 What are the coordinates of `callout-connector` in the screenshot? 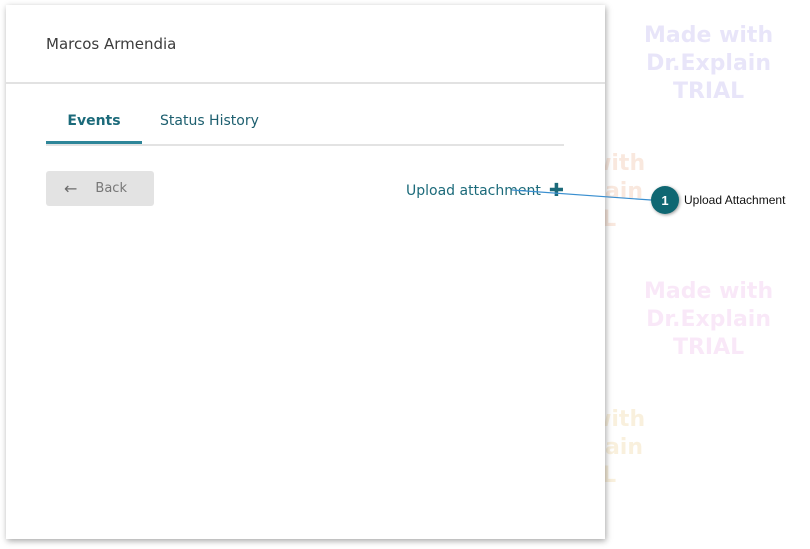 It's located at (581, 195).